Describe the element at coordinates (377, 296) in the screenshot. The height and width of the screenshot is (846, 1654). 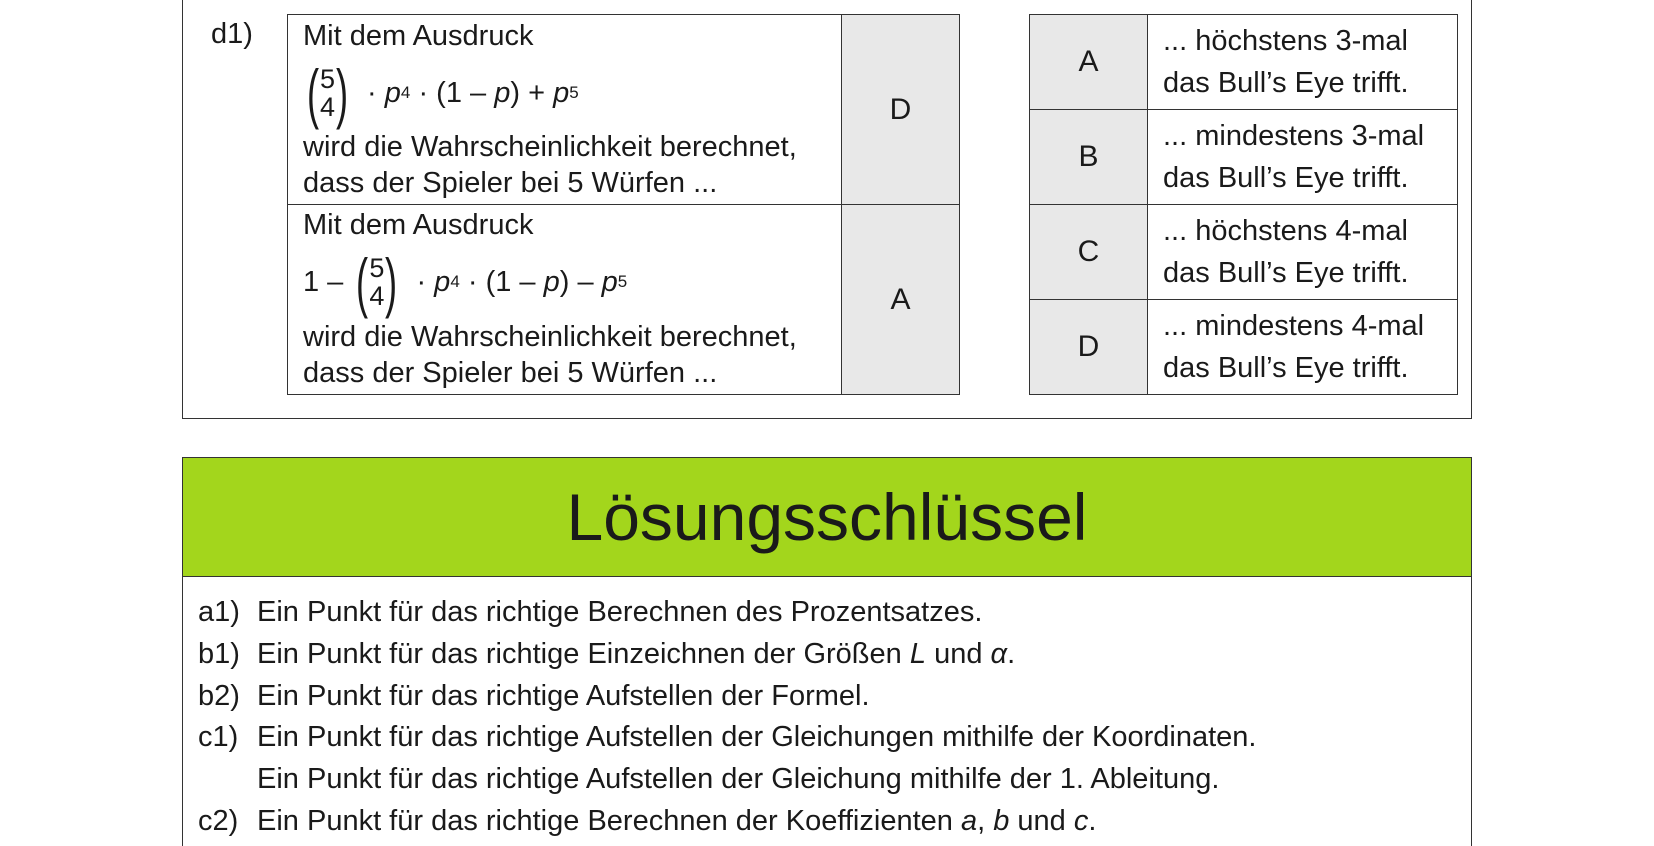
I see `row2-binom-bottom: 4` at that location.